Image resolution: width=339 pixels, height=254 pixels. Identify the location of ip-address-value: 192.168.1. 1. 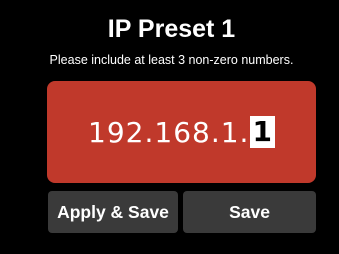
(181, 132).